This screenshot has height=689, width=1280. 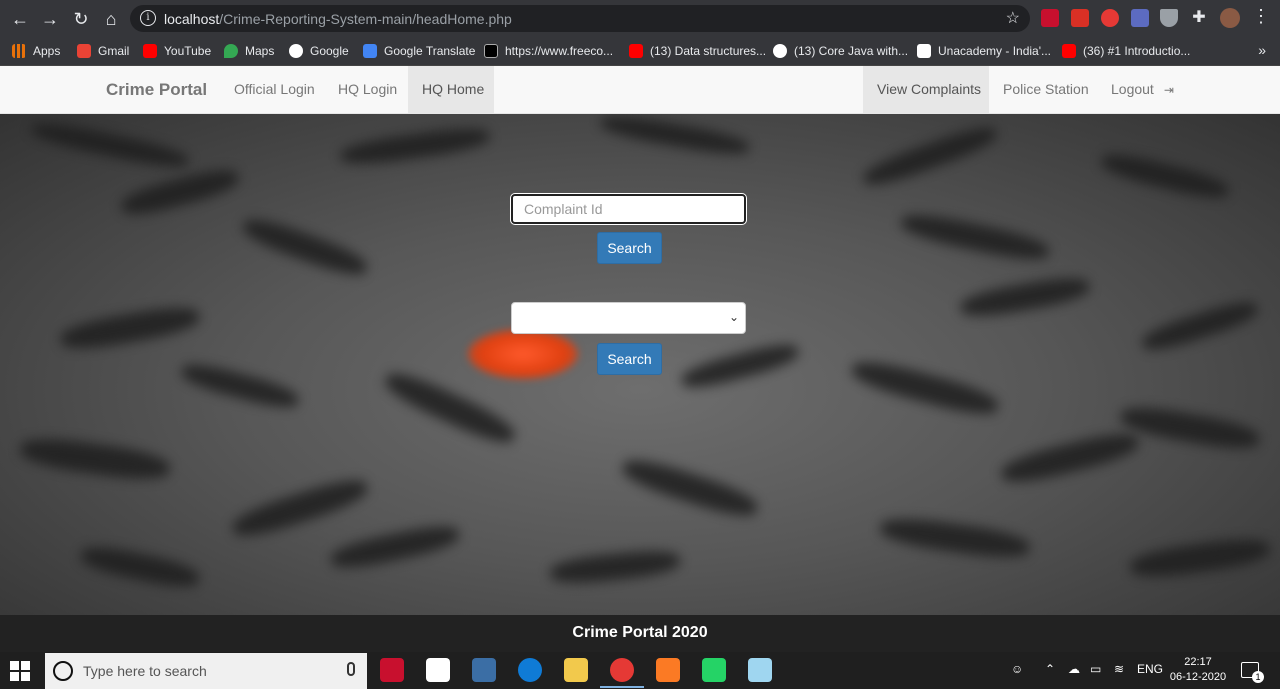 What do you see at coordinates (1262, 50) in the screenshot?
I see `chevron-double-right-icon: »` at bounding box center [1262, 50].